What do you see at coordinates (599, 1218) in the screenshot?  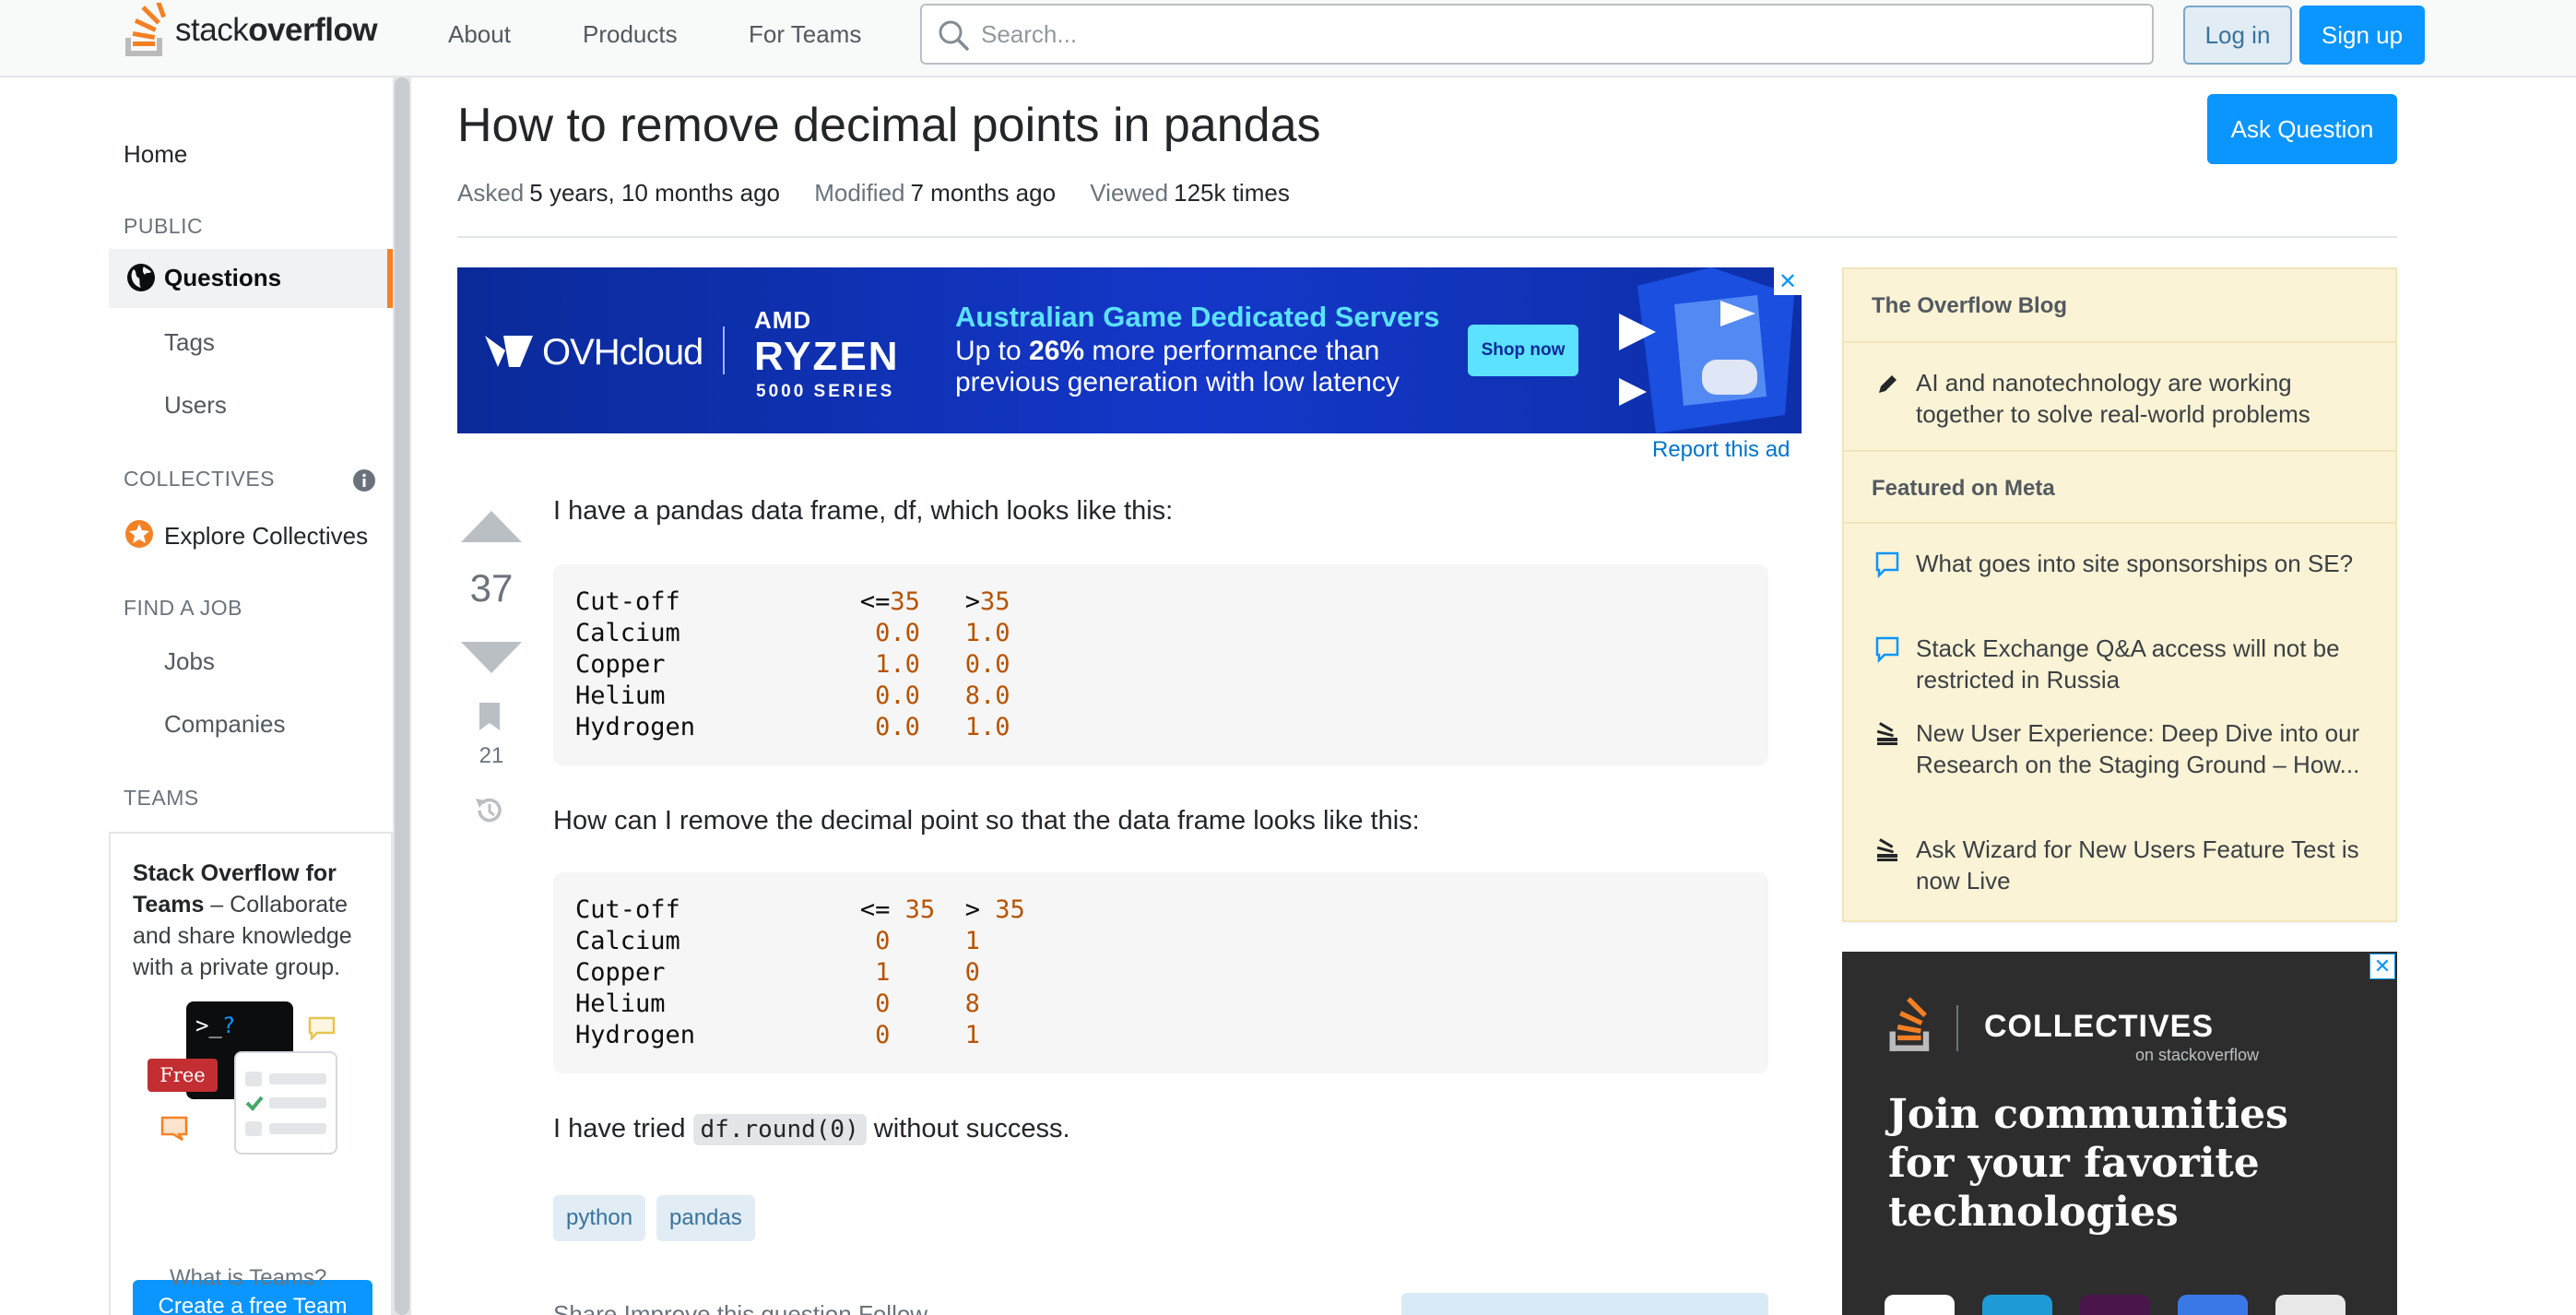 I see `tag-python: python` at bounding box center [599, 1218].